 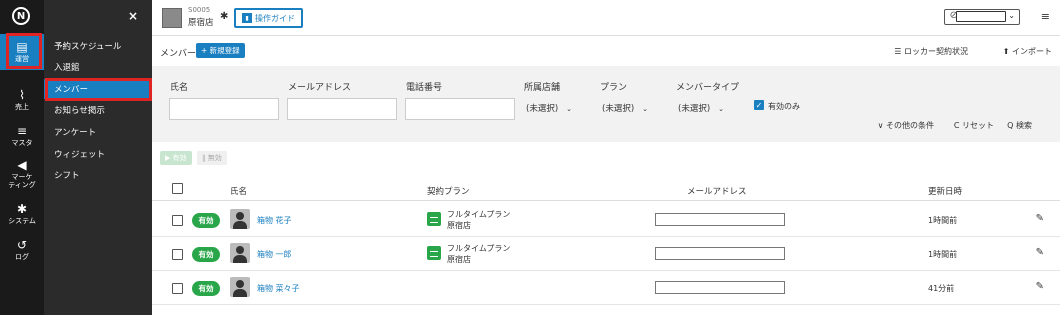 What do you see at coordinates (133, 16) in the screenshot?
I see `close-icon: ×` at bounding box center [133, 16].